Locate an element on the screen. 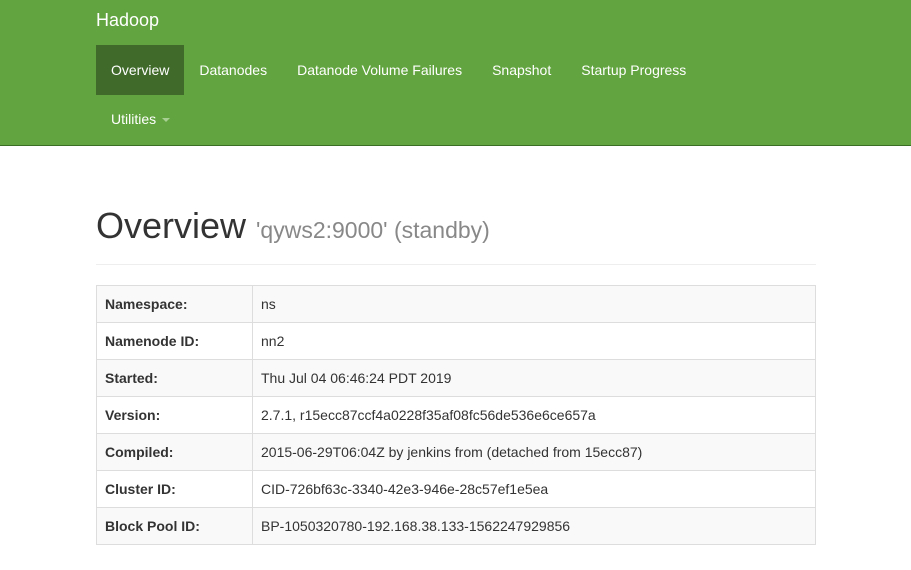  row-value: ns is located at coordinates (534, 304).